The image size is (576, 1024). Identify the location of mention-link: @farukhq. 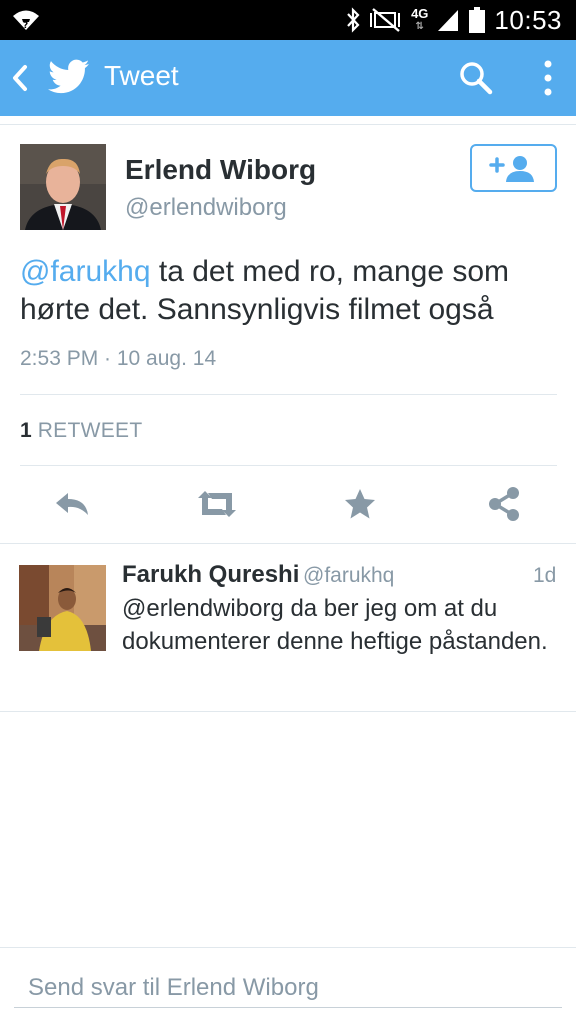
(85, 271).